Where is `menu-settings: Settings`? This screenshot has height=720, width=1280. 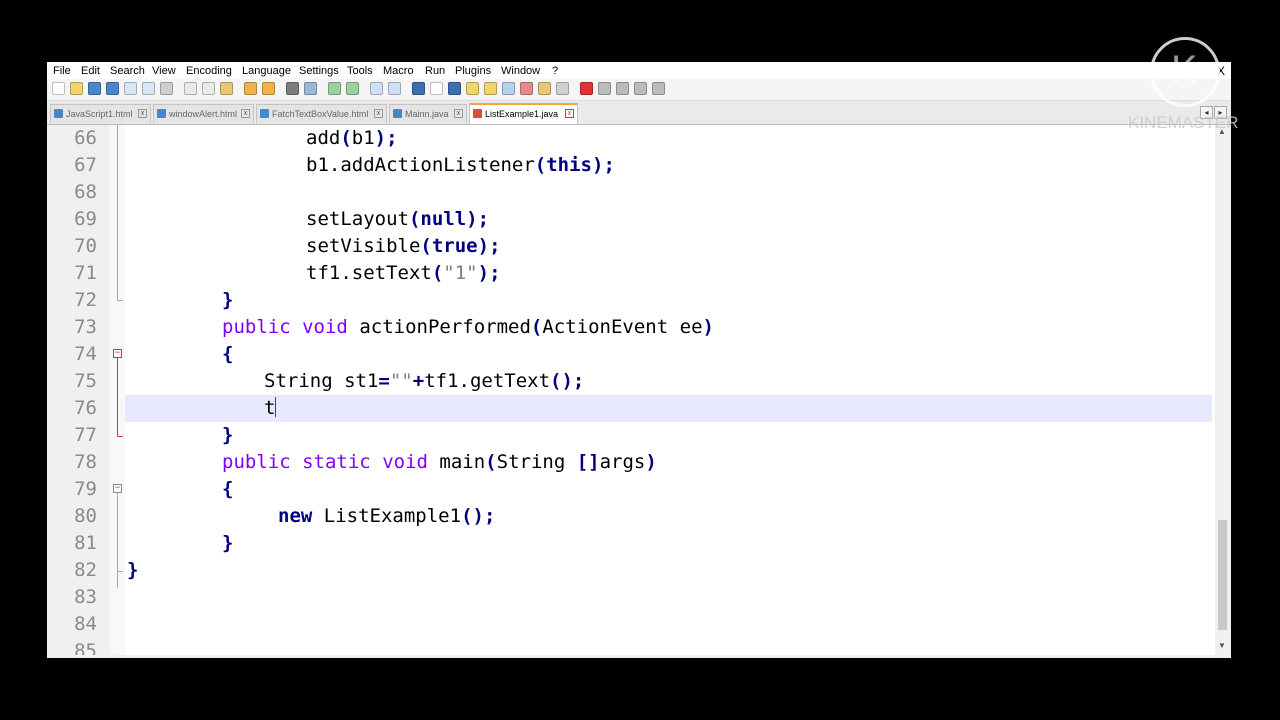 menu-settings: Settings is located at coordinates (319, 71).